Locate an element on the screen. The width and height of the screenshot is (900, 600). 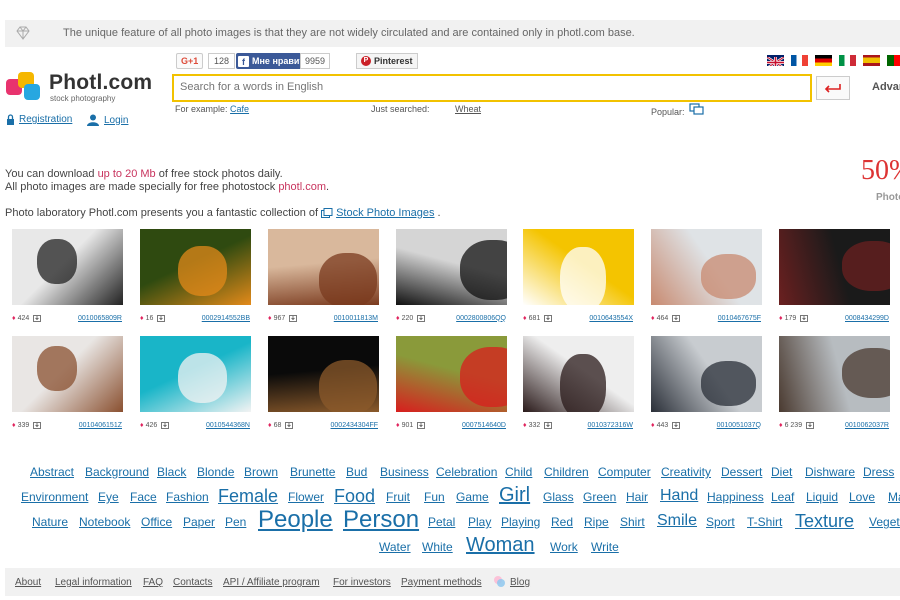
tag-link: Glass is located at coordinates (558, 497).